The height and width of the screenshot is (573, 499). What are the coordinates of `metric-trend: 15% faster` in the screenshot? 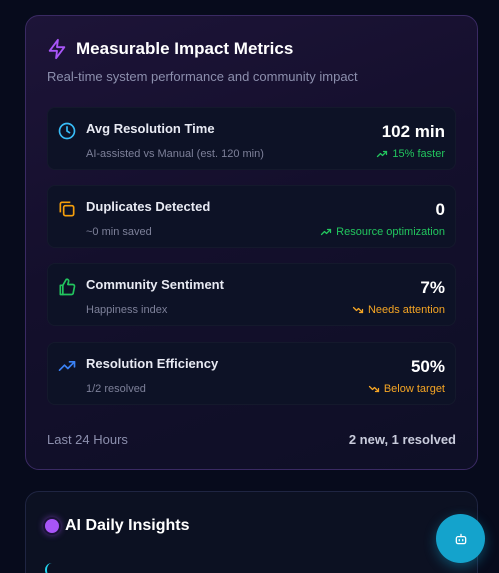 It's located at (410, 154).